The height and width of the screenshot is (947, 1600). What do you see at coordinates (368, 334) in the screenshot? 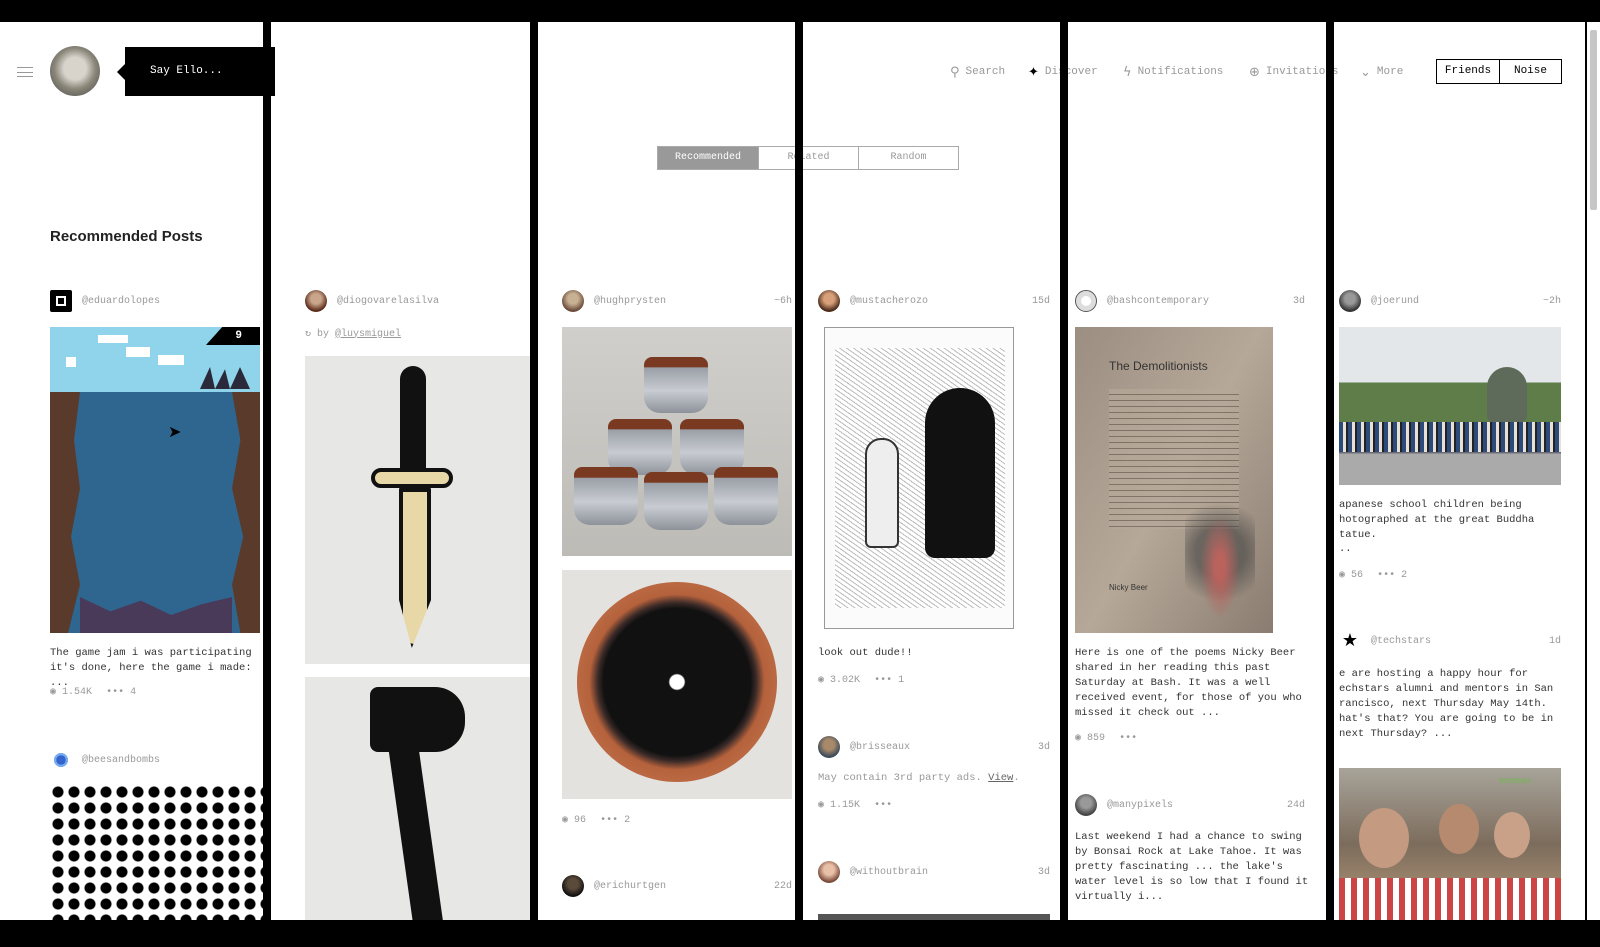
I see `repost-user-link: @luysmiguel` at bounding box center [368, 334].